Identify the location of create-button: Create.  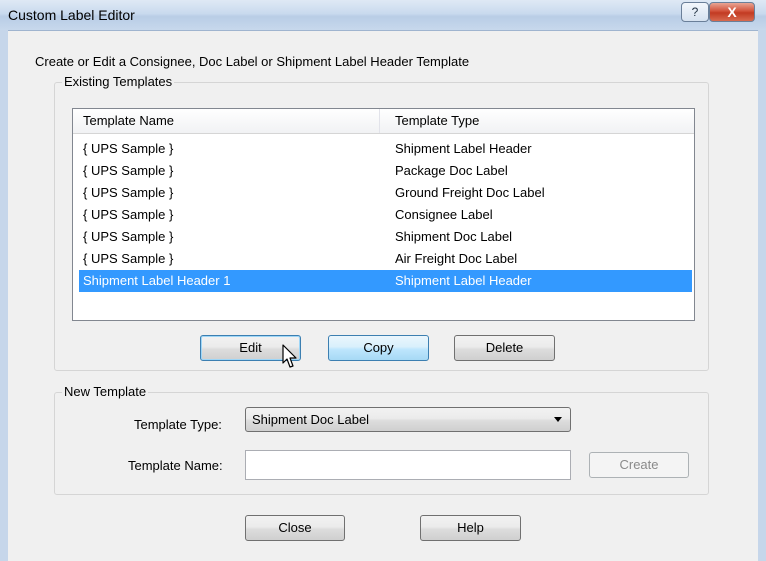
(639, 465).